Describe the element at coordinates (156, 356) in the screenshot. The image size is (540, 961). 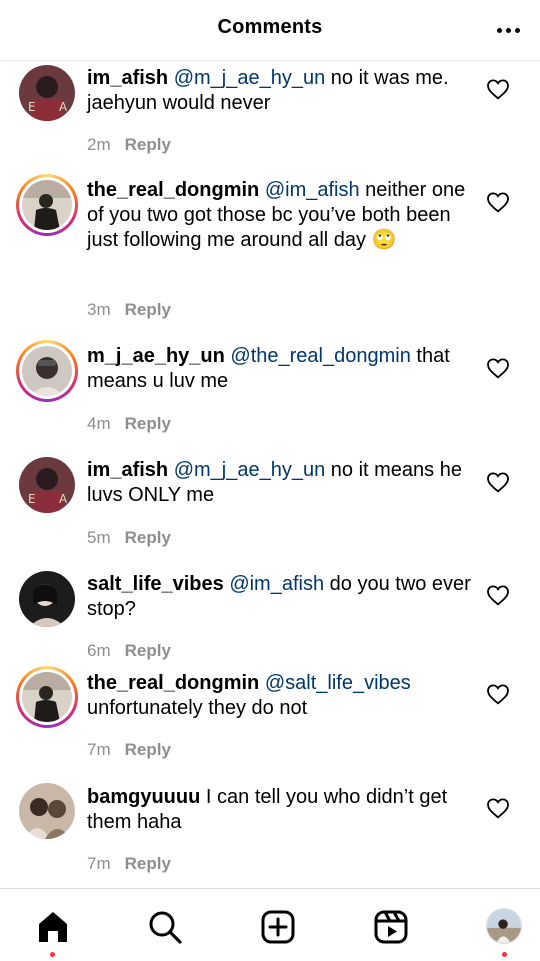
I see `comment-username: m_j_ae_hy_un` at that location.